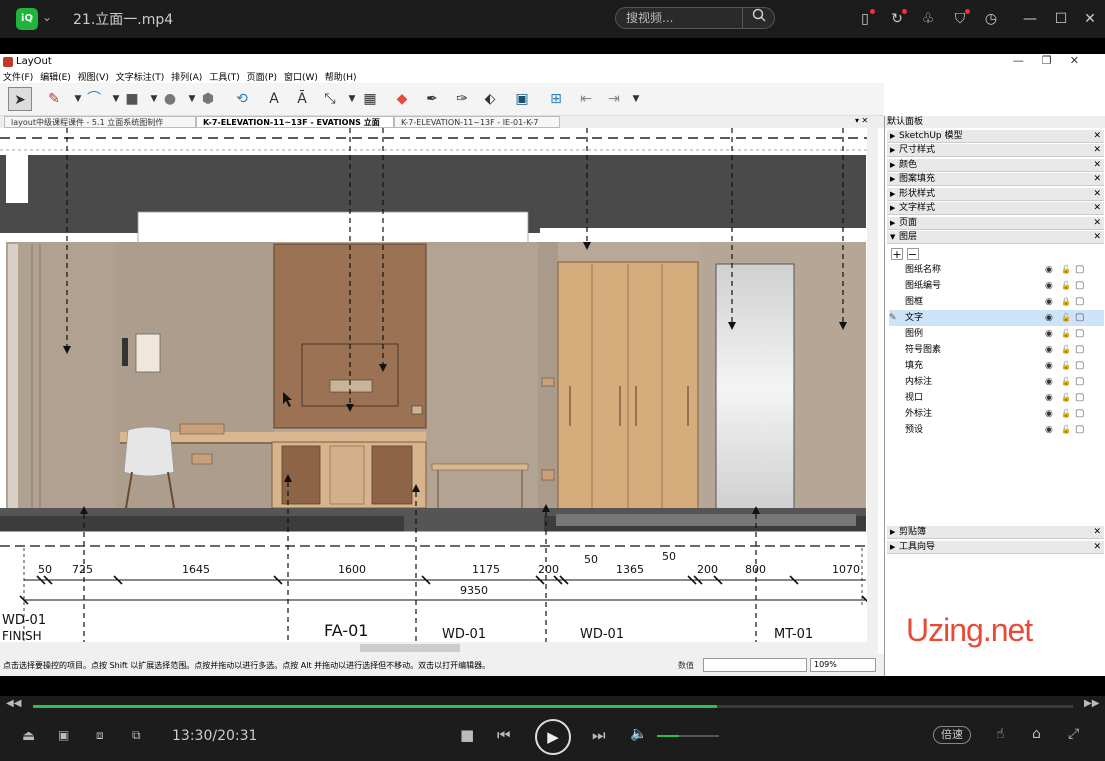 Image resolution: width=1105 pixels, height=761 pixels. Describe the element at coordinates (952, 735) in the screenshot. I see `speed-button: 倍速` at that location.